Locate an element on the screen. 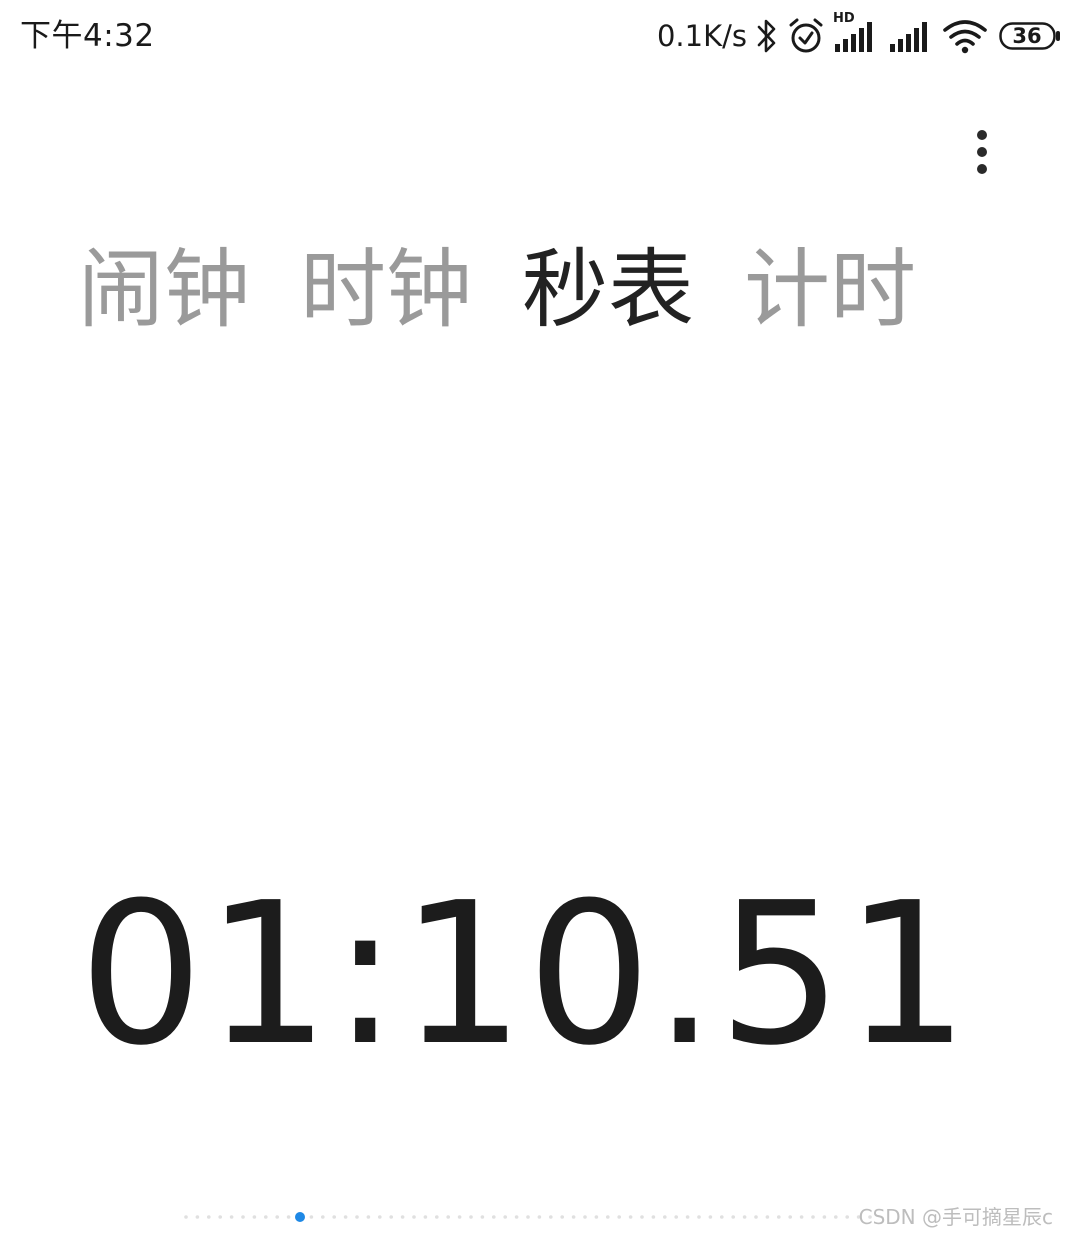  alarm-icon is located at coordinates (806, 36).